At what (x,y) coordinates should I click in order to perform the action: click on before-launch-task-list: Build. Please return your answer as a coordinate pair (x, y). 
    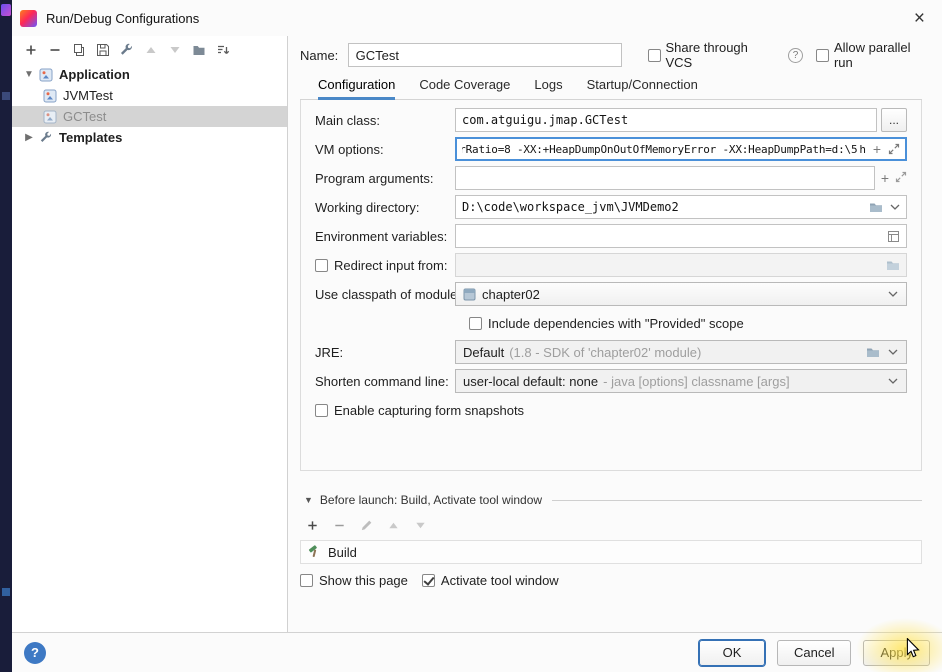
    Looking at the image, I should click on (611, 552).